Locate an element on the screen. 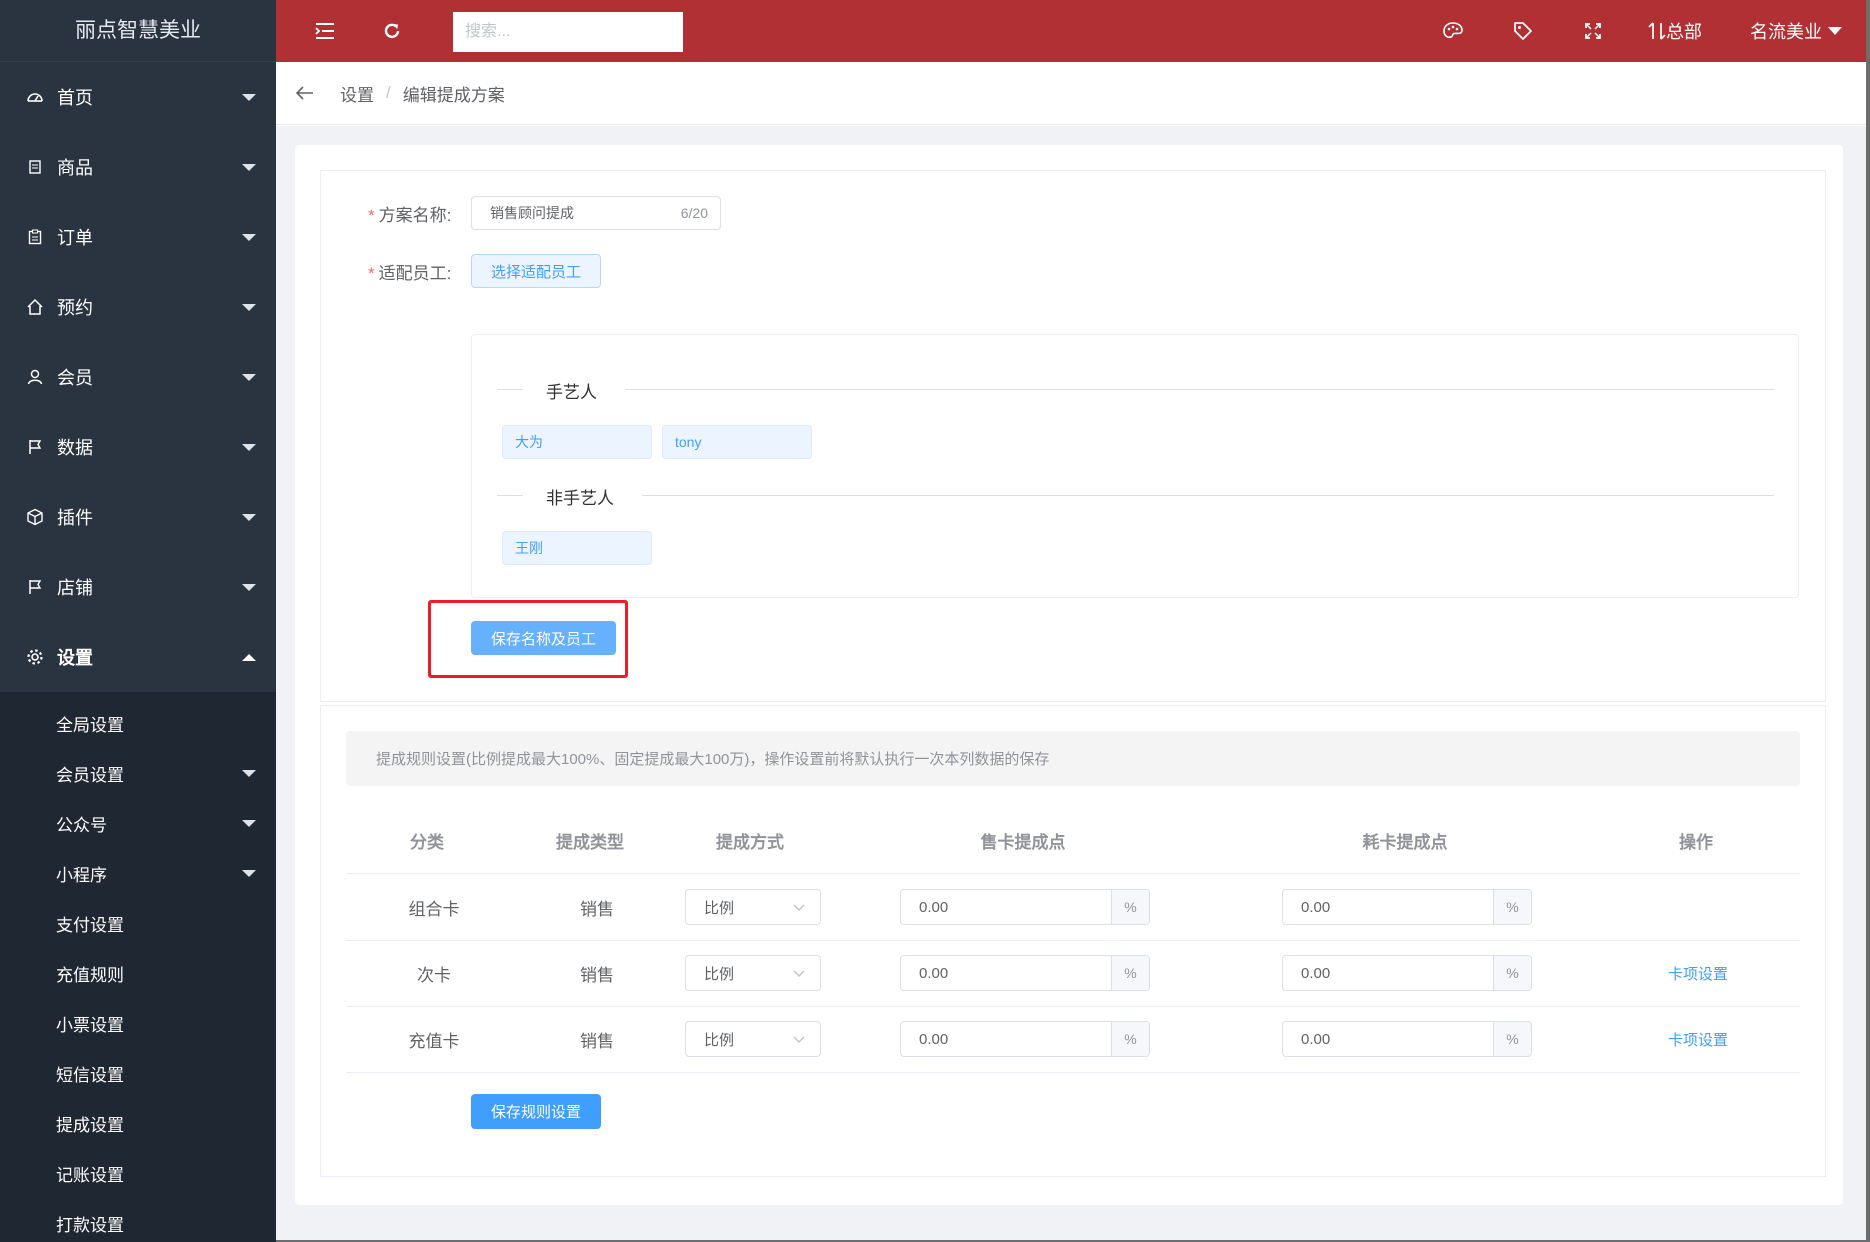  palette-icon is located at coordinates (1453, 31).